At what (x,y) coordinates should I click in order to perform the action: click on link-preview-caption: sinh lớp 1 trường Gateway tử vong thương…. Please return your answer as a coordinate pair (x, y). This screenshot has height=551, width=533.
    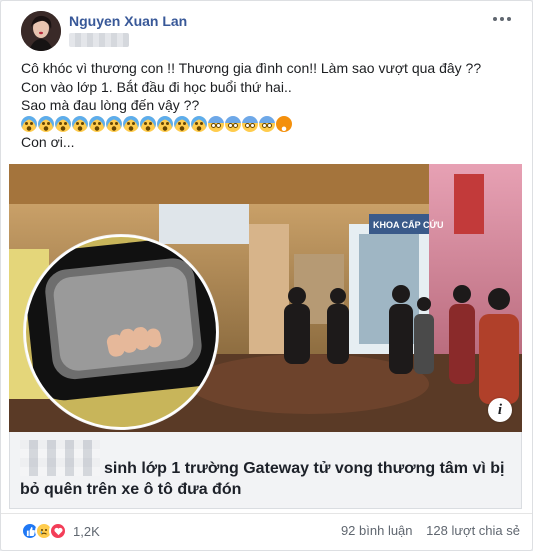
    Looking at the image, I should click on (265, 470).